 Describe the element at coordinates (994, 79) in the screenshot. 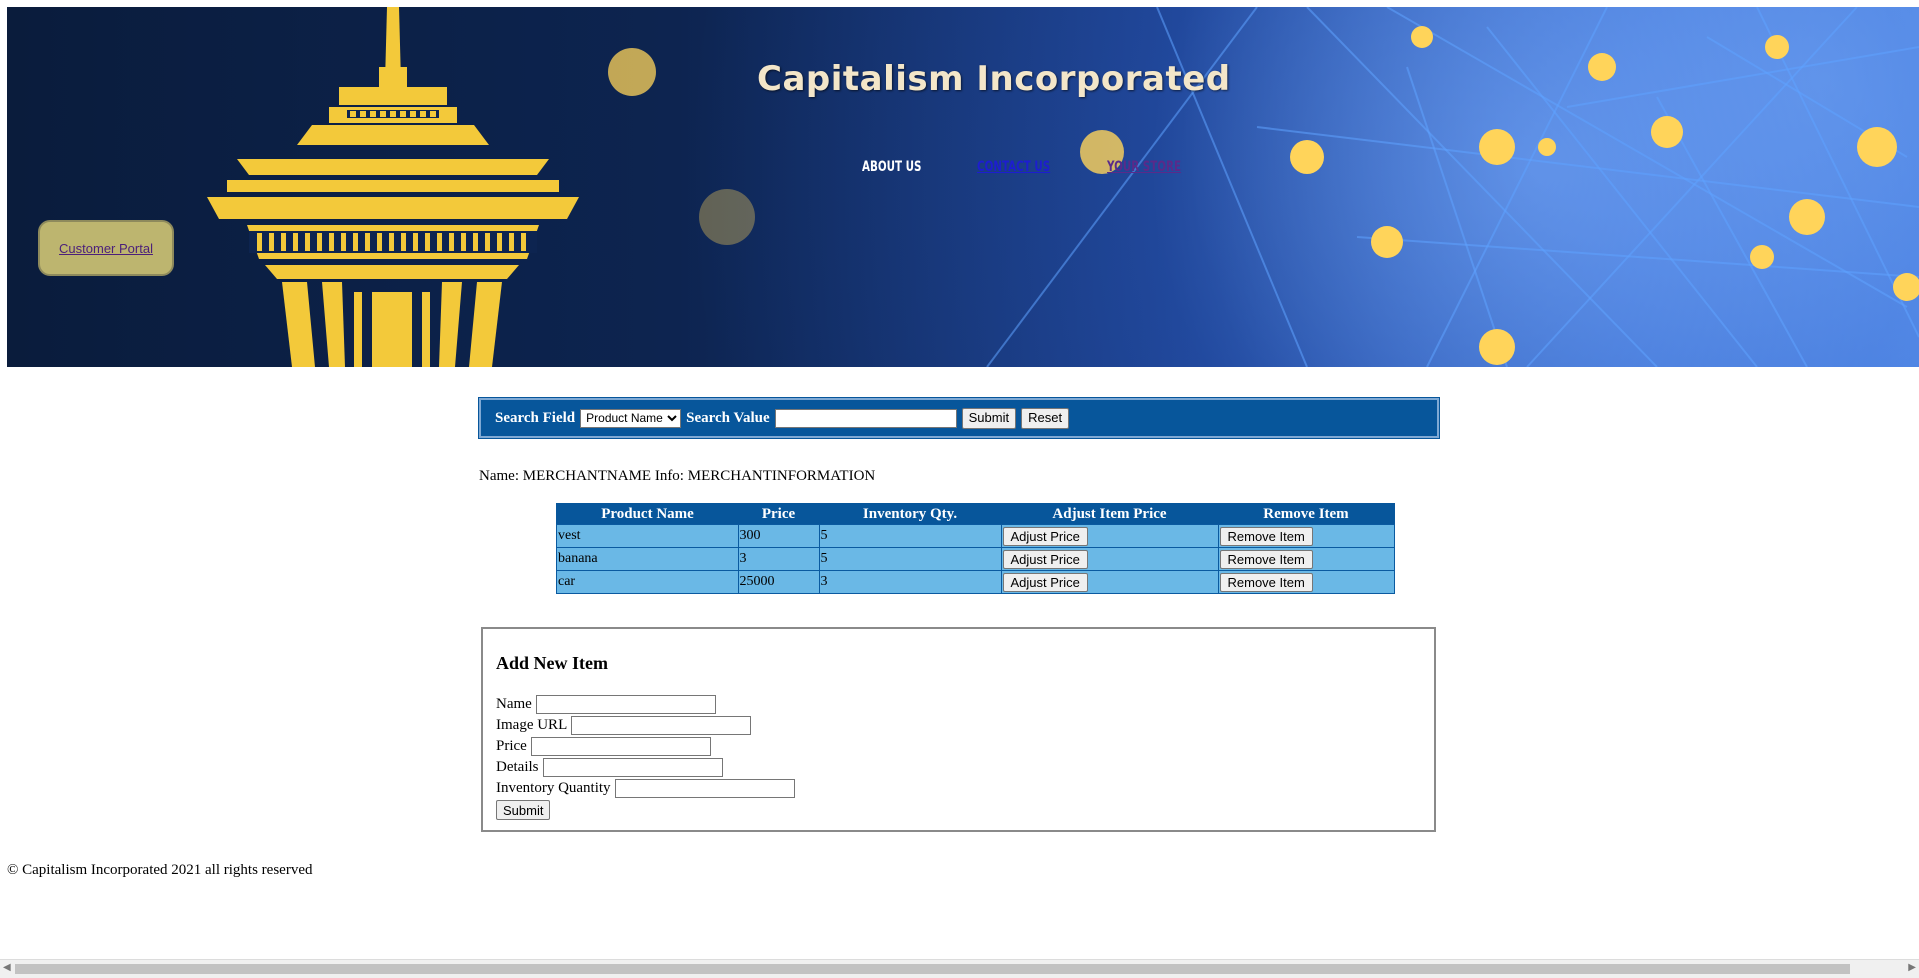

I see `brand-title: Capitalism Incorporated` at that location.